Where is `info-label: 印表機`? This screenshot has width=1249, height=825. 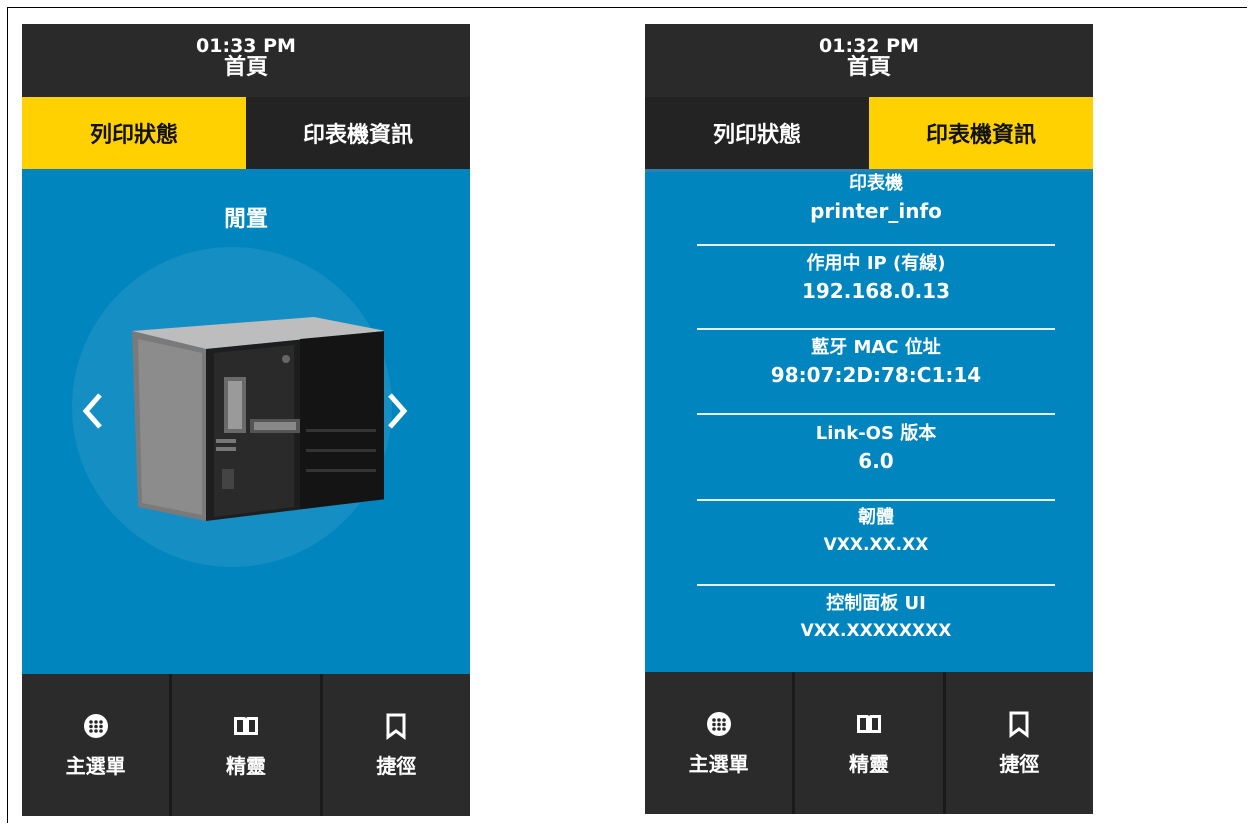
info-label: 印表機 is located at coordinates (876, 183).